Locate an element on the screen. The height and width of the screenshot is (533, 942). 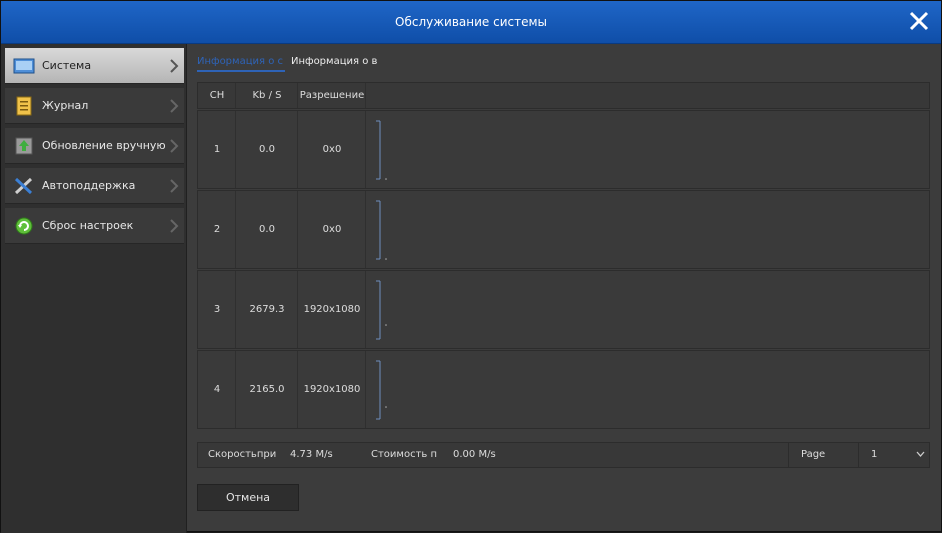
sidebar-item-label: Система is located at coordinates (67, 65).